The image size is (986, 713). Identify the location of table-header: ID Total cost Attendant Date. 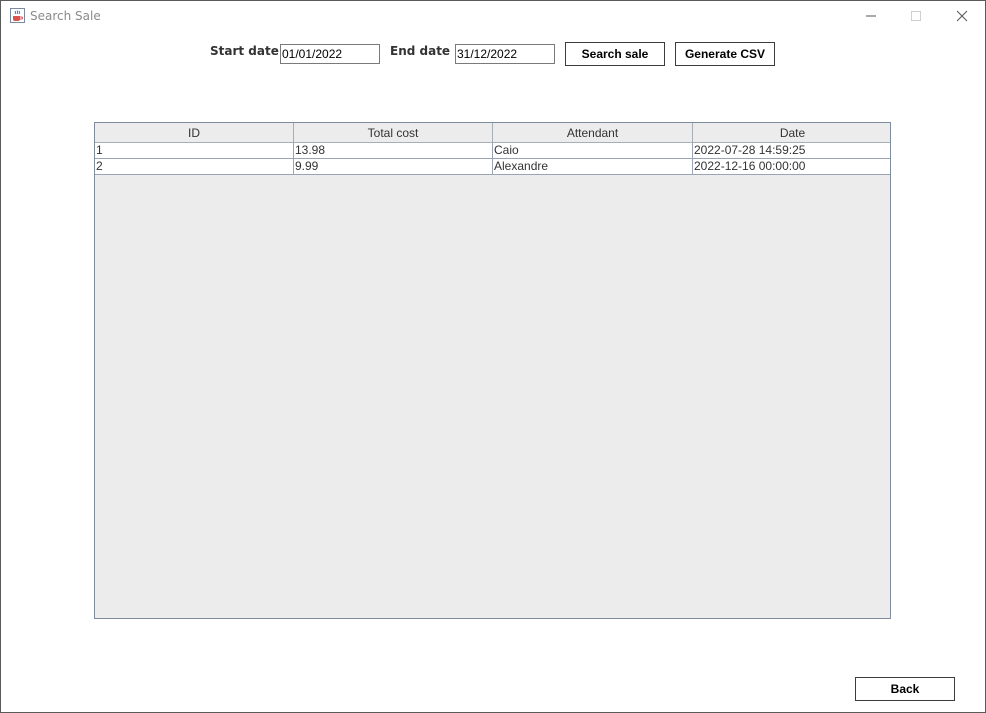
(492, 133).